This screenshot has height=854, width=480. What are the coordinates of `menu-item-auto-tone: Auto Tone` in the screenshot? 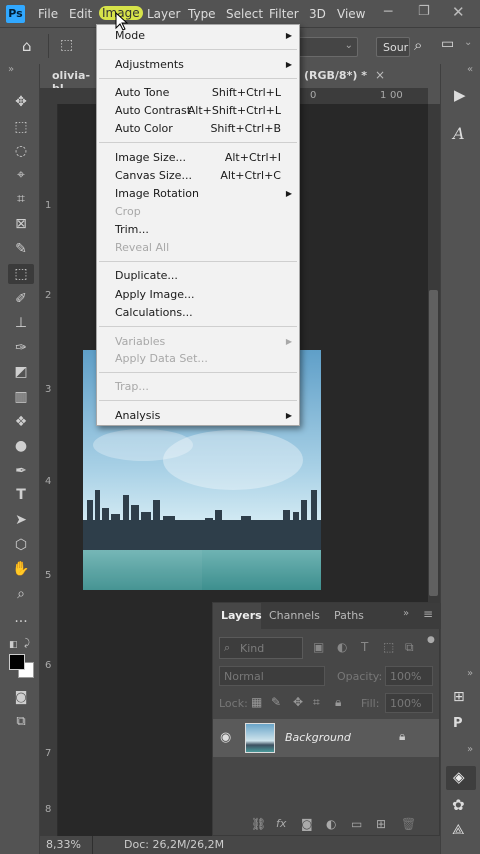 It's located at (142, 92).